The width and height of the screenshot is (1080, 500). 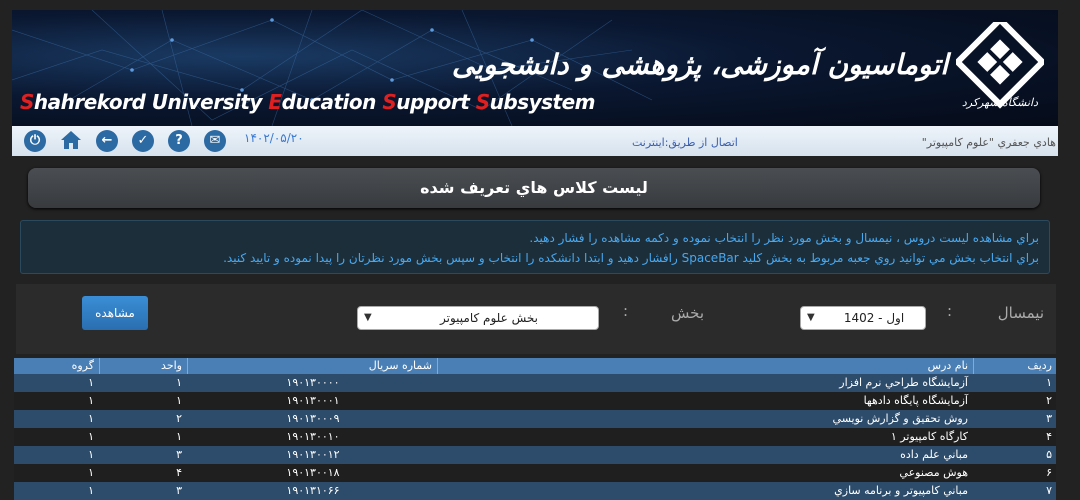 I want to click on banner-text: ubsystem, so click(x=542, y=102).